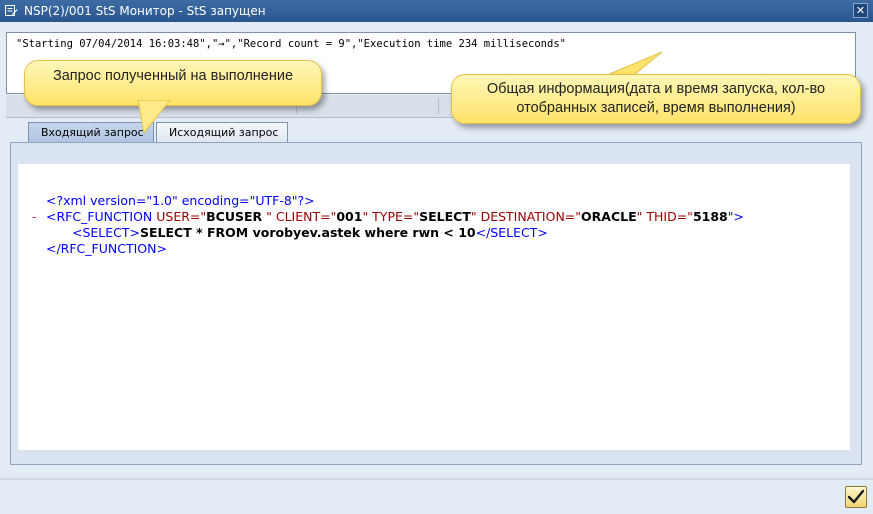 This screenshot has width=873, height=514. I want to click on attr-client-name: " CLIENT=", so click(299, 216).